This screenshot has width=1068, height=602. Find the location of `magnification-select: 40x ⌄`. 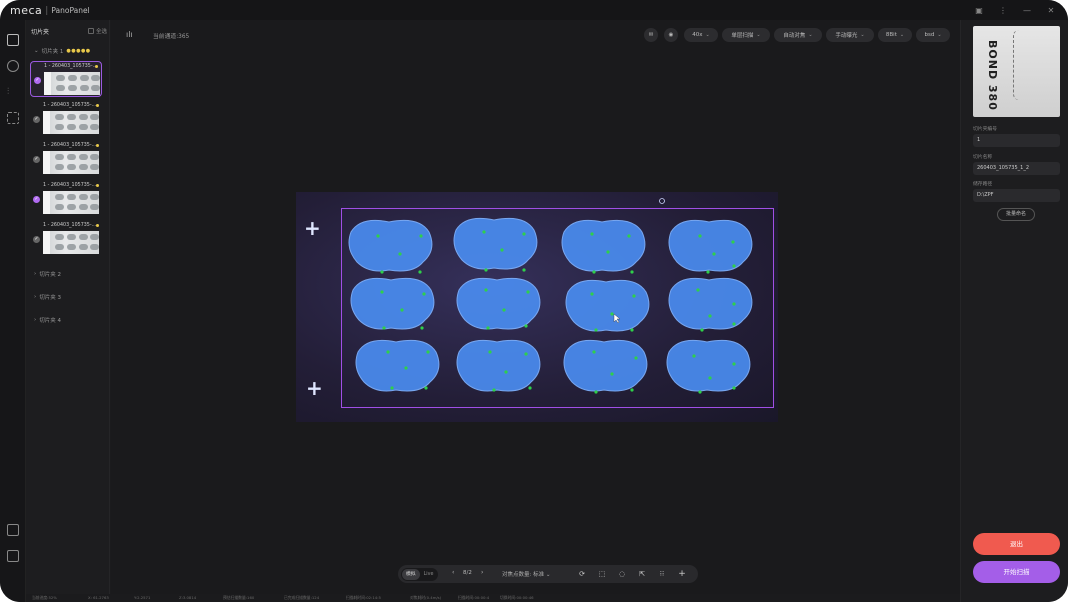

magnification-select: 40x ⌄ is located at coordinates (701, 35).